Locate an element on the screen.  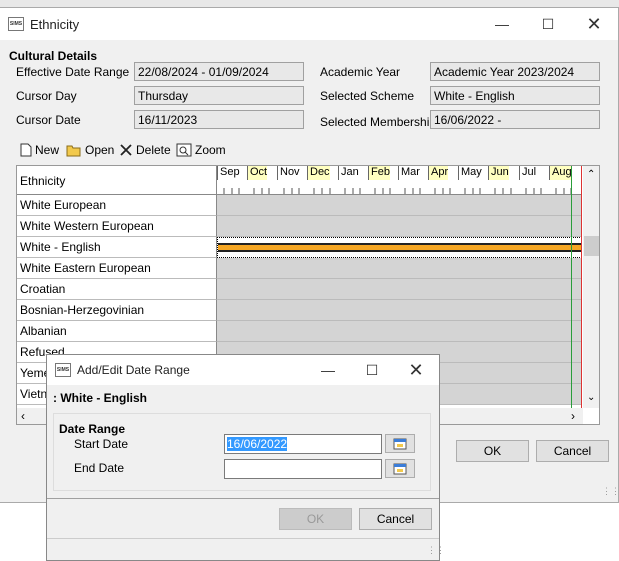
scroll-down-icon: ⌄ is located at coordinates (591, 397).